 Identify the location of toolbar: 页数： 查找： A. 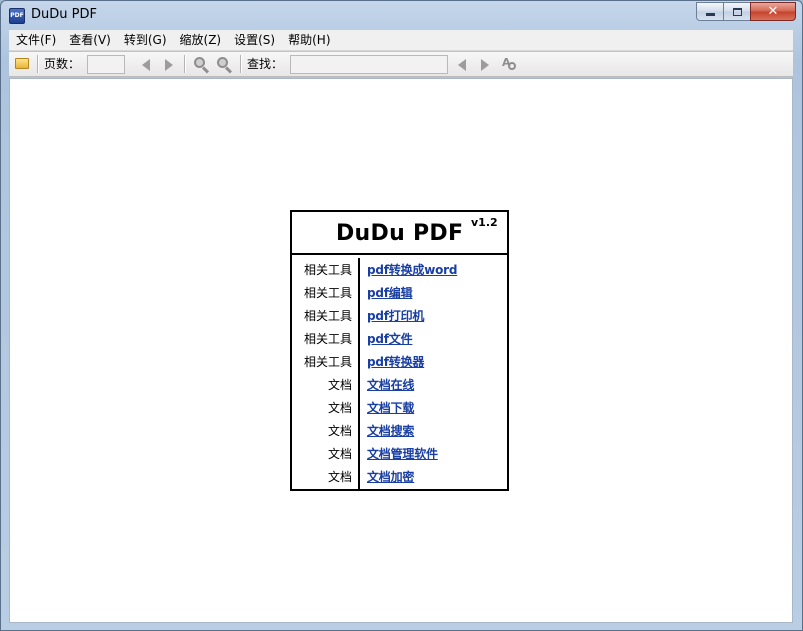
(401, 64).